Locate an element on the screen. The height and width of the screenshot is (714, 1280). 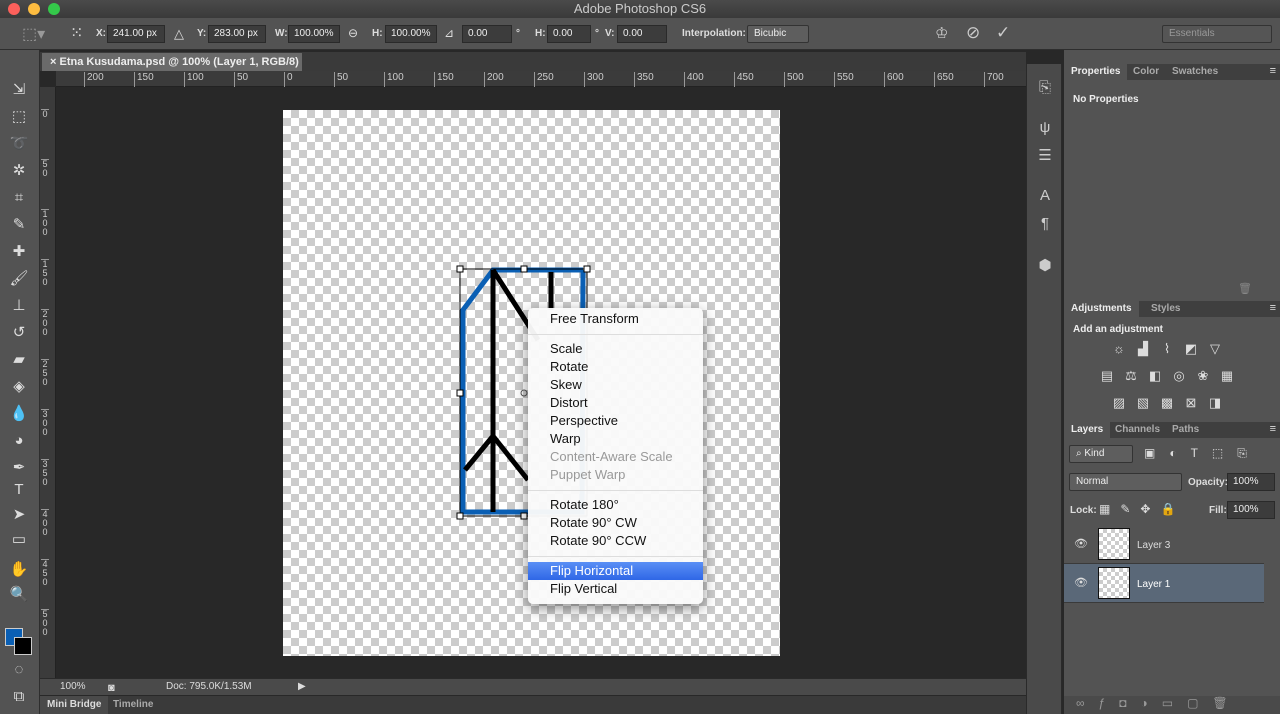
reference-point-icon: ⁙ is located at coordinates (76, 33).